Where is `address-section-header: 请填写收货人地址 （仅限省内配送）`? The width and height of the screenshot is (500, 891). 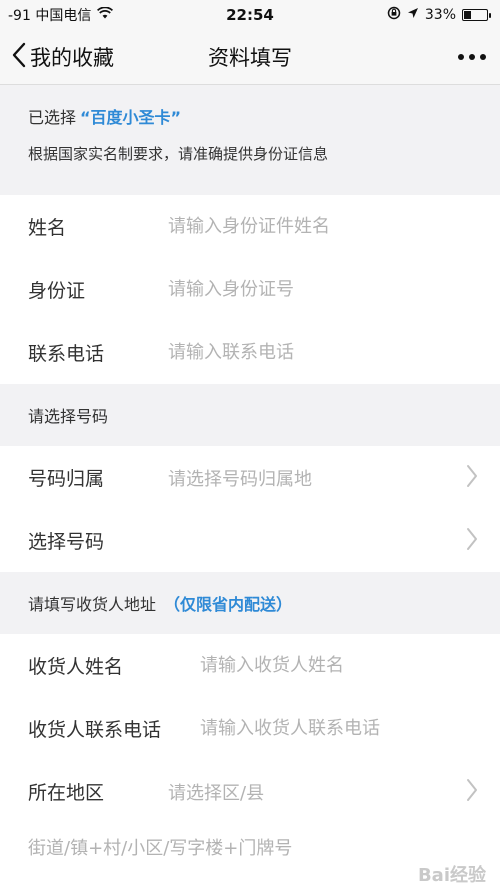
address-section-header: 请填写收货人地址 （仅限省内配送） is located at coordinates (250, 603).